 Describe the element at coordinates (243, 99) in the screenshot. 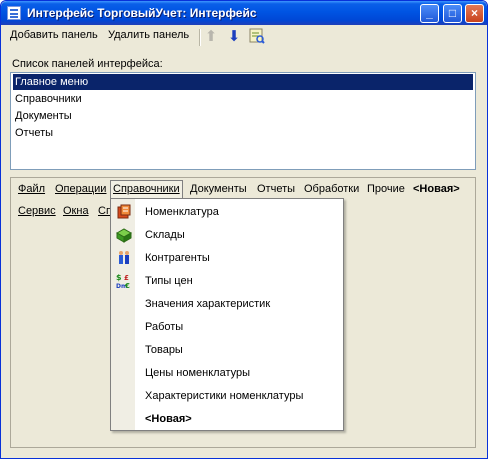

I see `panel-list-item: Справочники` at that location.